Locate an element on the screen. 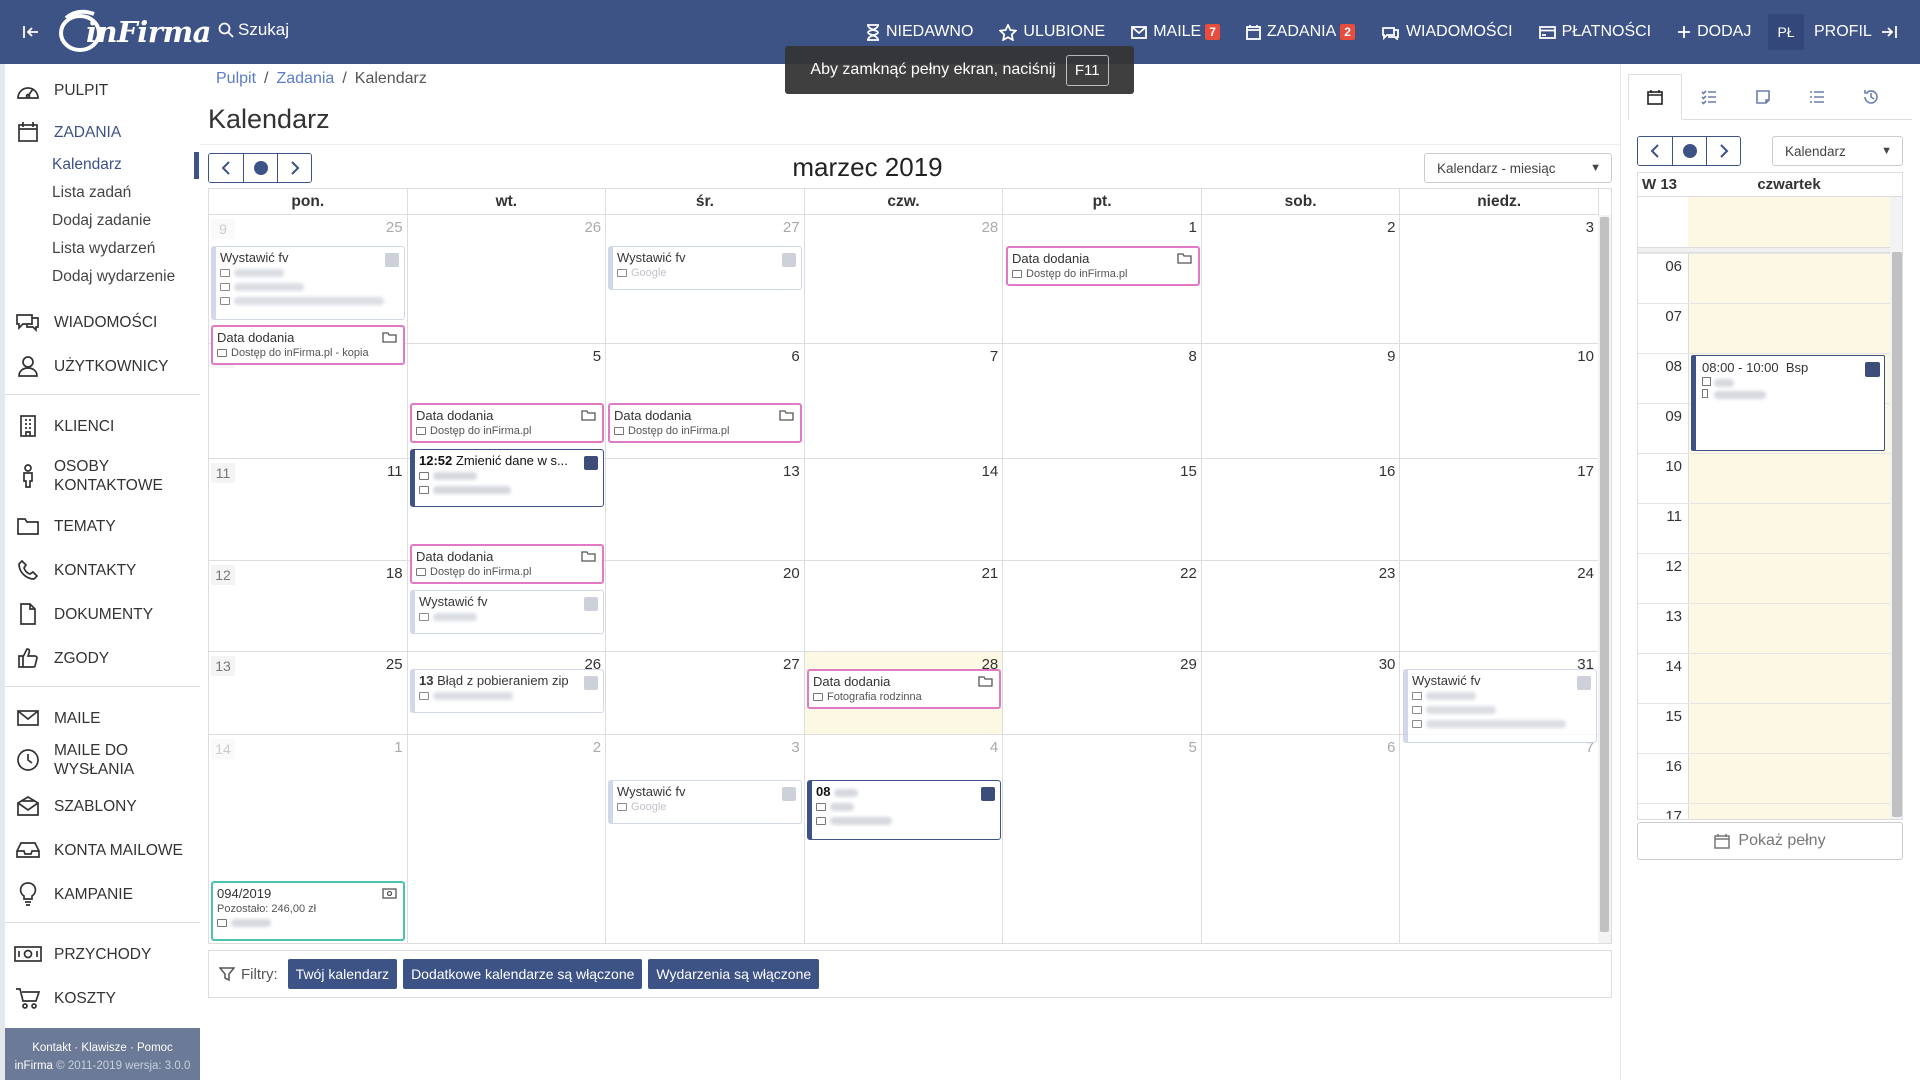  hour-row: 14 is located at coordinates (1764, 678).